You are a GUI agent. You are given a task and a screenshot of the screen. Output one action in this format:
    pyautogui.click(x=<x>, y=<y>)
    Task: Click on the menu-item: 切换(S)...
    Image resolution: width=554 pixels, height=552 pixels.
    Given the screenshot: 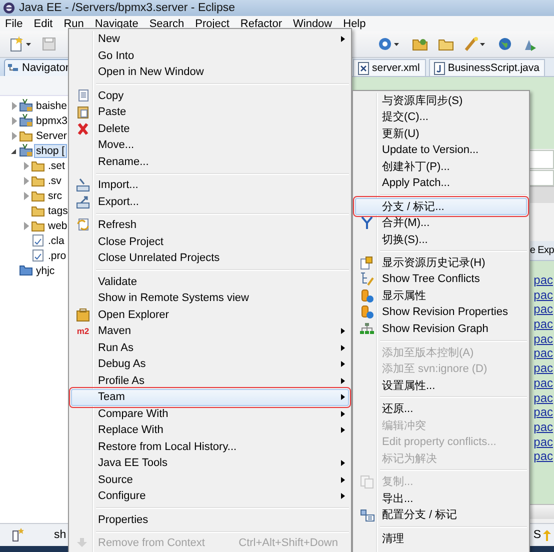 What is the action you would take?
    pyautogui.click(x=441, y=239)
    